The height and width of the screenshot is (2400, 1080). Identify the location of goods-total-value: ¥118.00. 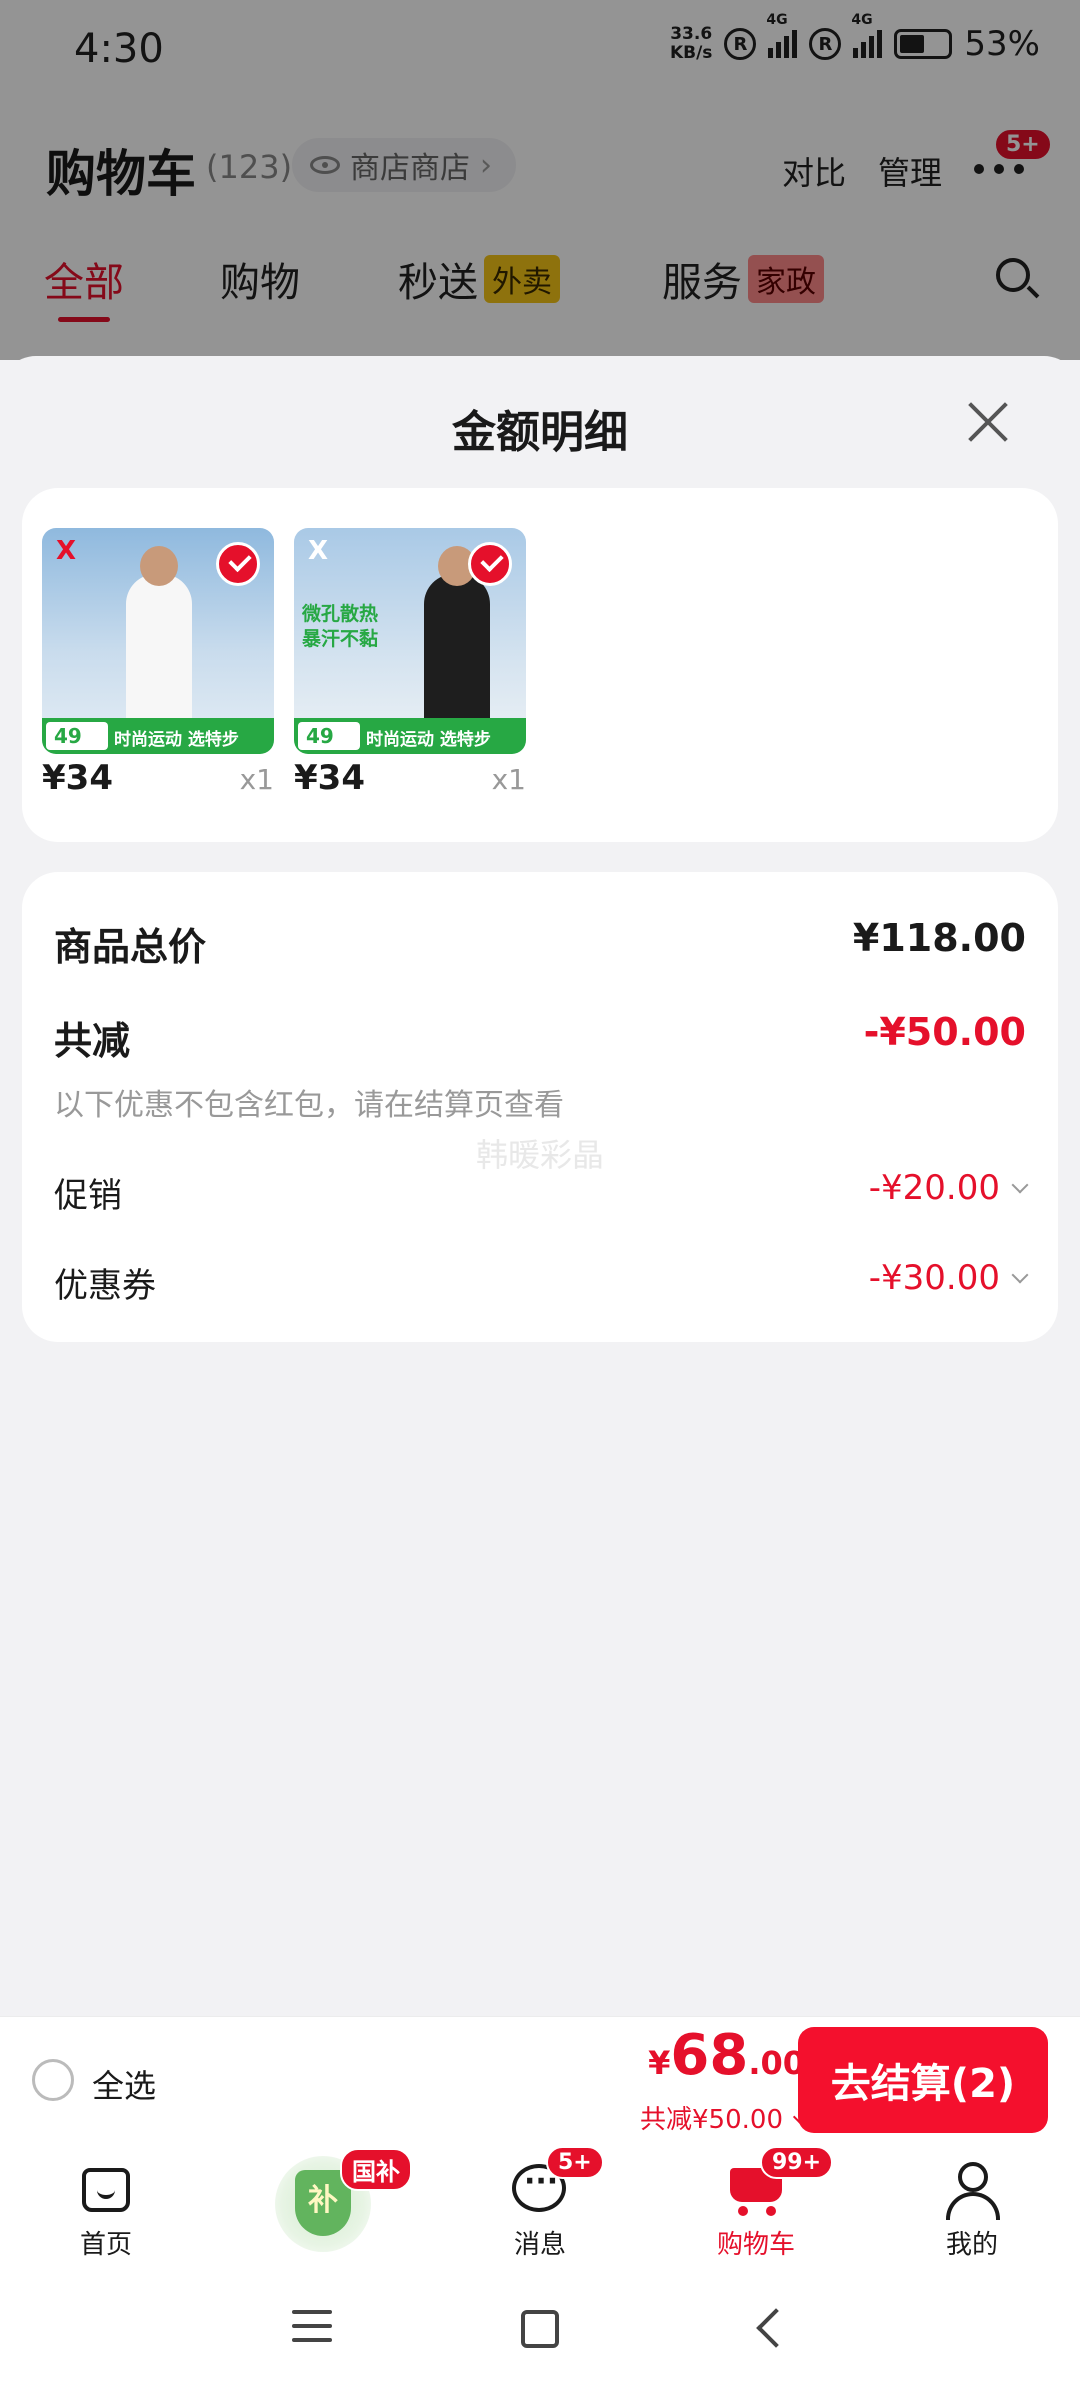
(939, 938).